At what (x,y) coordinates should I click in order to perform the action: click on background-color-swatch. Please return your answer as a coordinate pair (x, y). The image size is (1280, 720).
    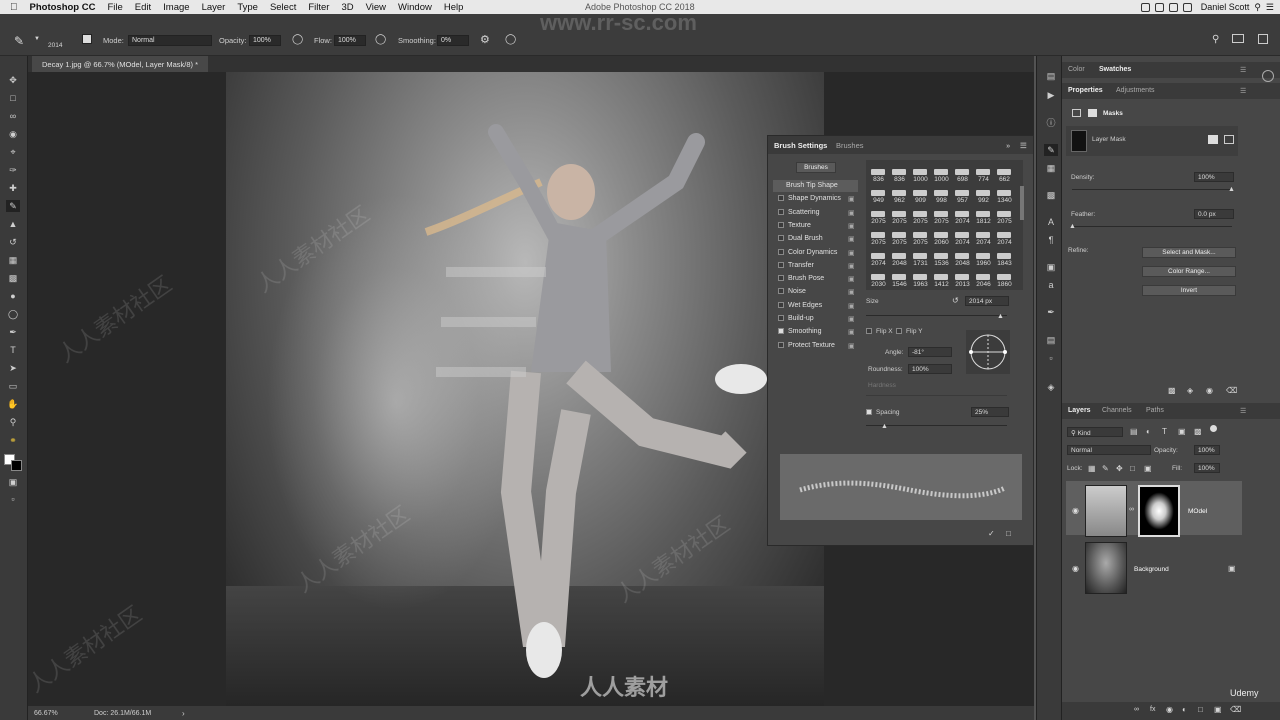
    Looking at the image, I should click on (16, 465).